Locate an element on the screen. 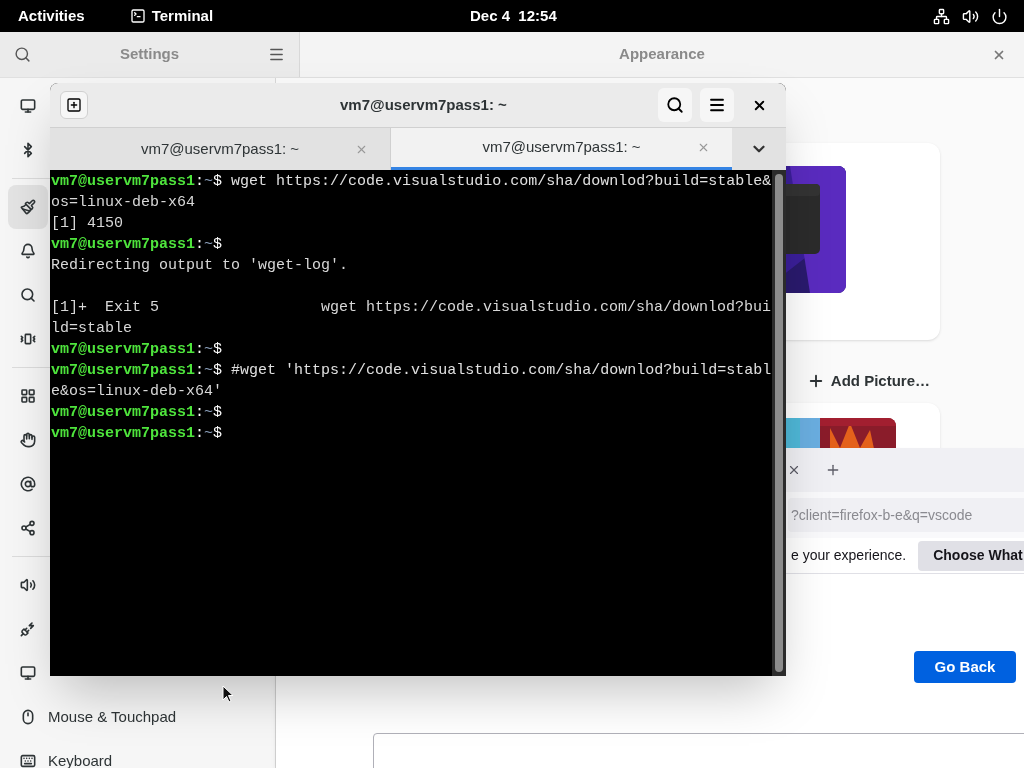 This screenshot has width=1024, height=768. terminal-line: vm7@uservm7pass1:~$ wget https://code.visualstudio.com/sha/downlod?build=stable& is located at coordinates (411, 182).